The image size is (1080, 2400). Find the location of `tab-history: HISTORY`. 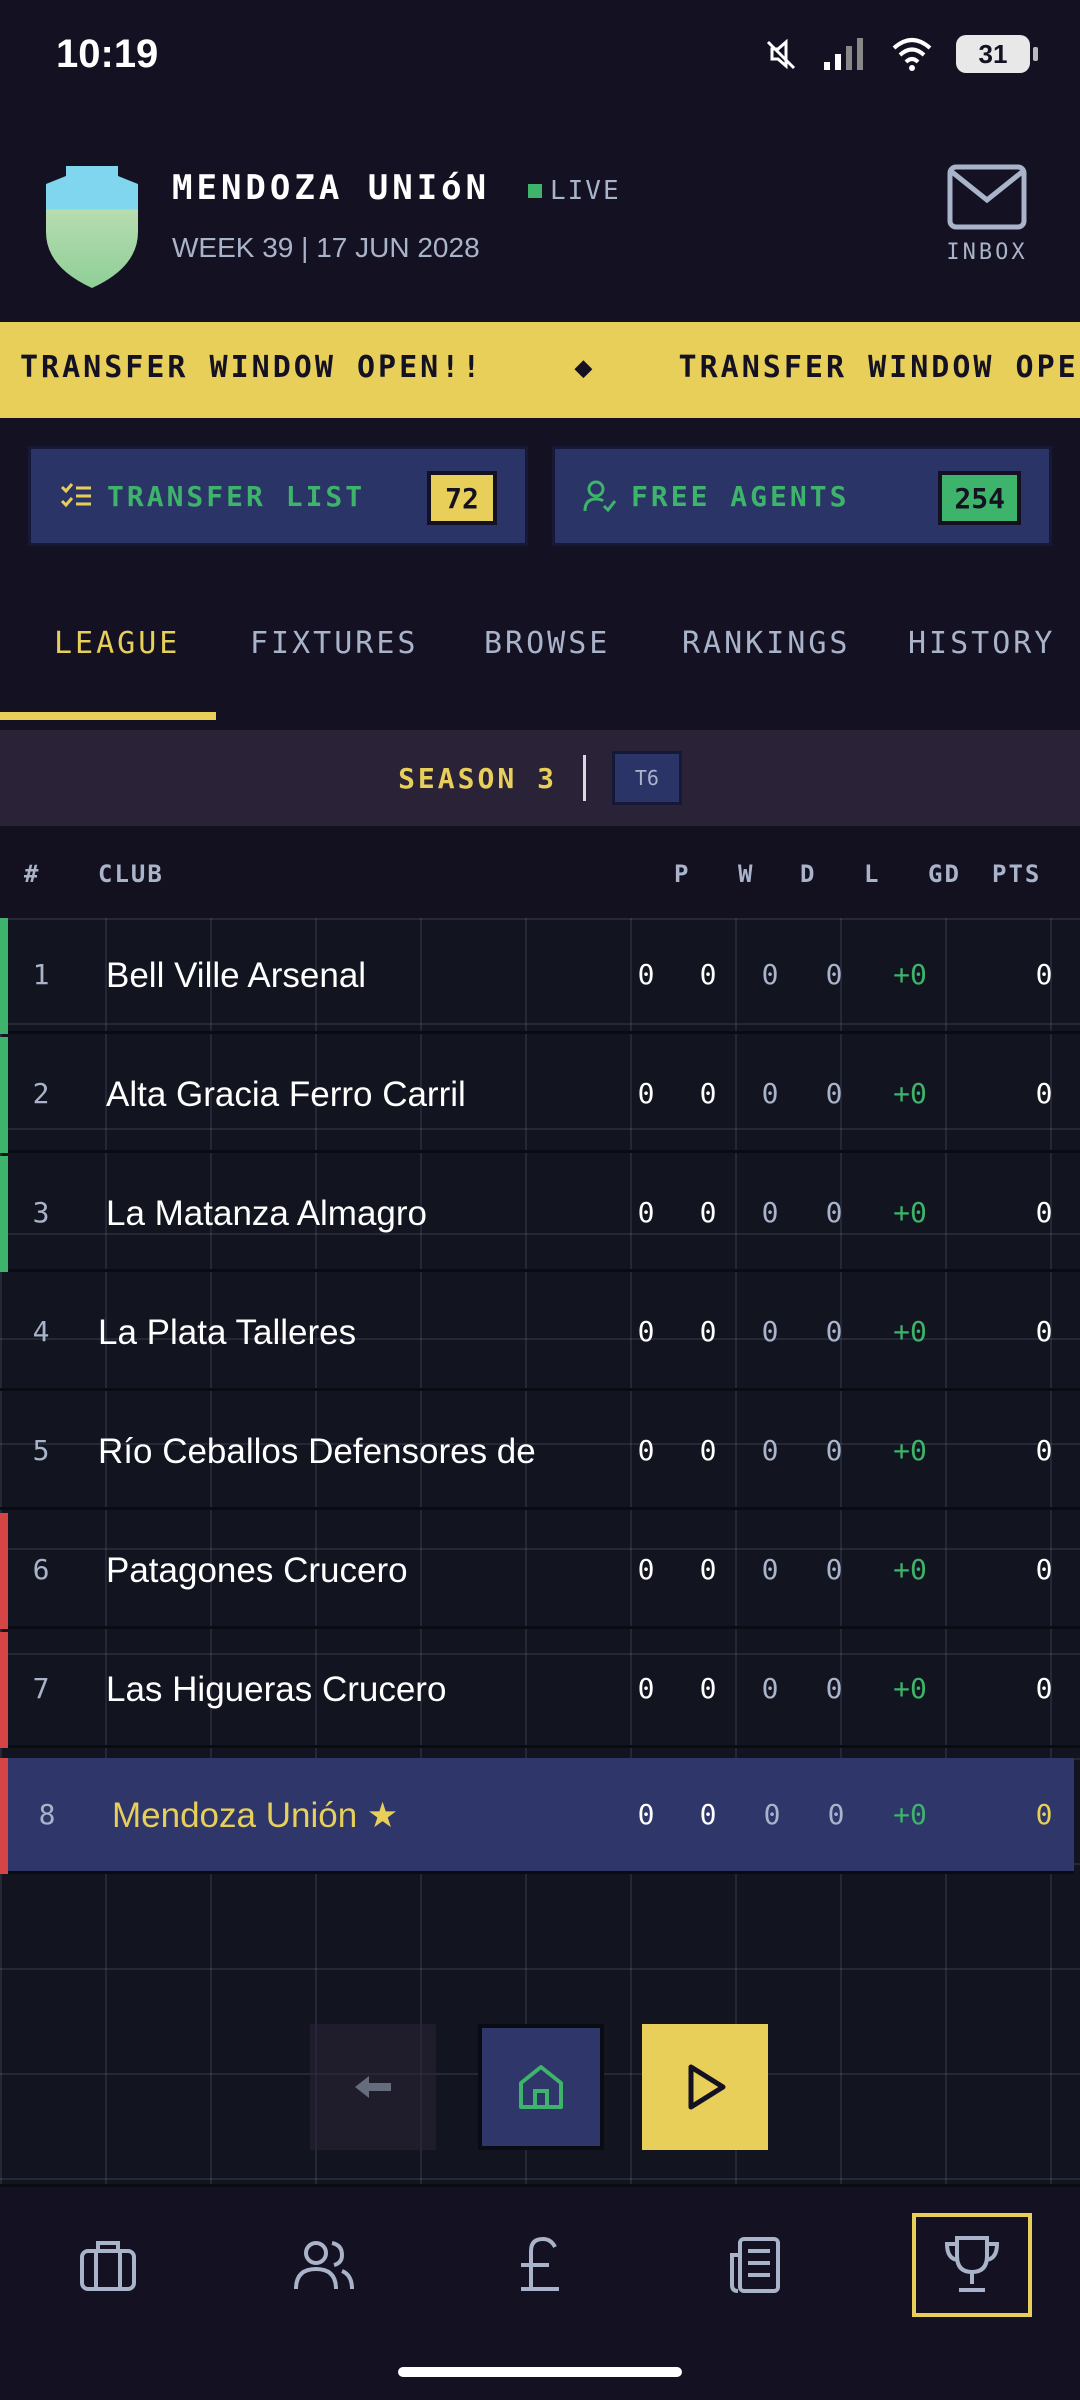

tab-history: HISTORY is located at coordinates (981, 643).